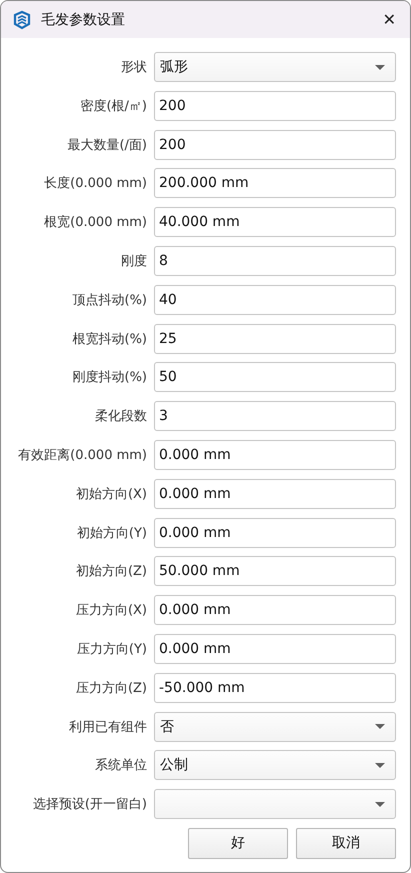  I want to click on dropdown-field: 否, so click(275, 727).